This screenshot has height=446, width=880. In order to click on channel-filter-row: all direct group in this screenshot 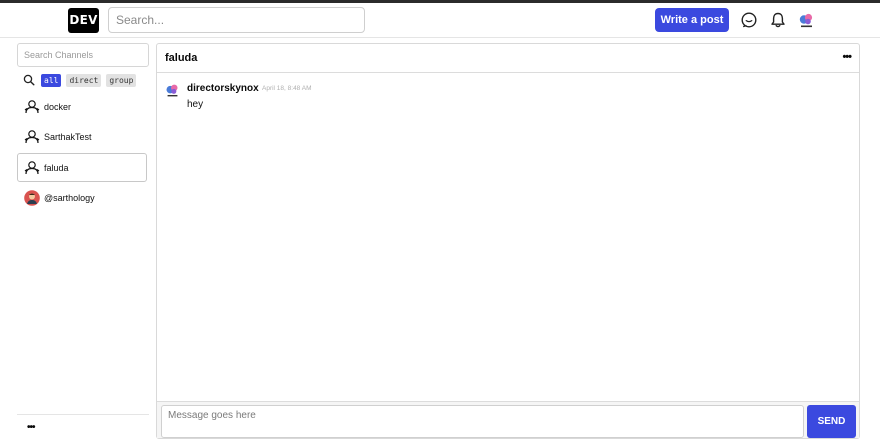, I will do `click(82, 80)`.